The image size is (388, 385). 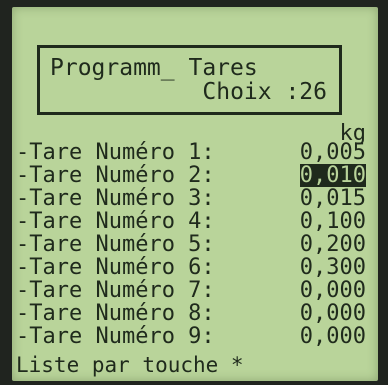 I want to click on tare-row-3: -Tare Numéro 3: 0,015, so click(x=194, y=198).